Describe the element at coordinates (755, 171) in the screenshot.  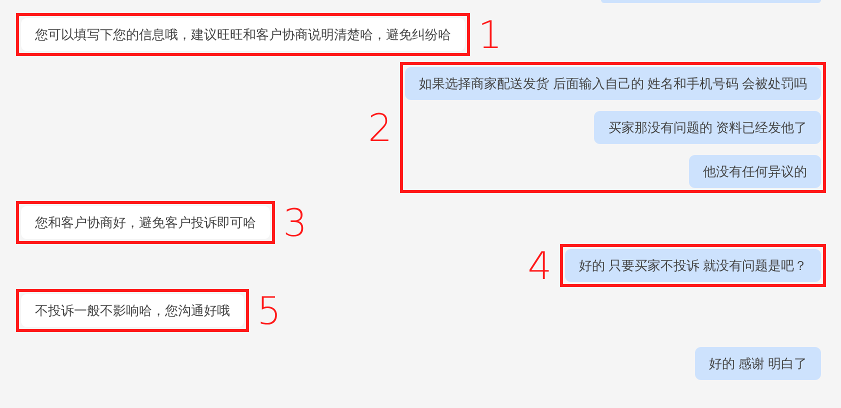
I see `message-bubble: 他没有任何异议的` at that location.